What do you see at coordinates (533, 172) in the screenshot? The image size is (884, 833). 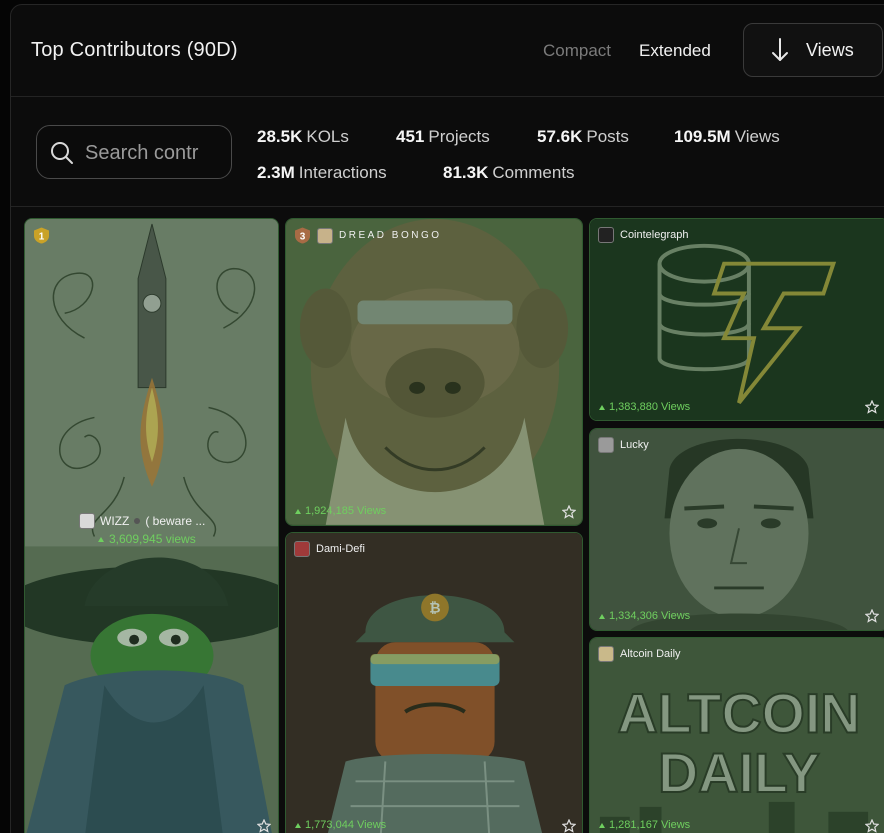 I see `stat-label: Comments` at bounding box center [533, 172].